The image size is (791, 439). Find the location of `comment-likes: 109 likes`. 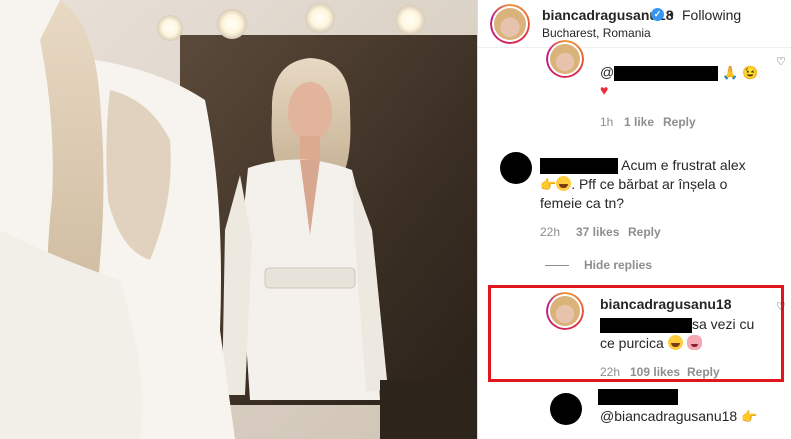

comment-likes: 109 likes is located at coordinates (655, 372).